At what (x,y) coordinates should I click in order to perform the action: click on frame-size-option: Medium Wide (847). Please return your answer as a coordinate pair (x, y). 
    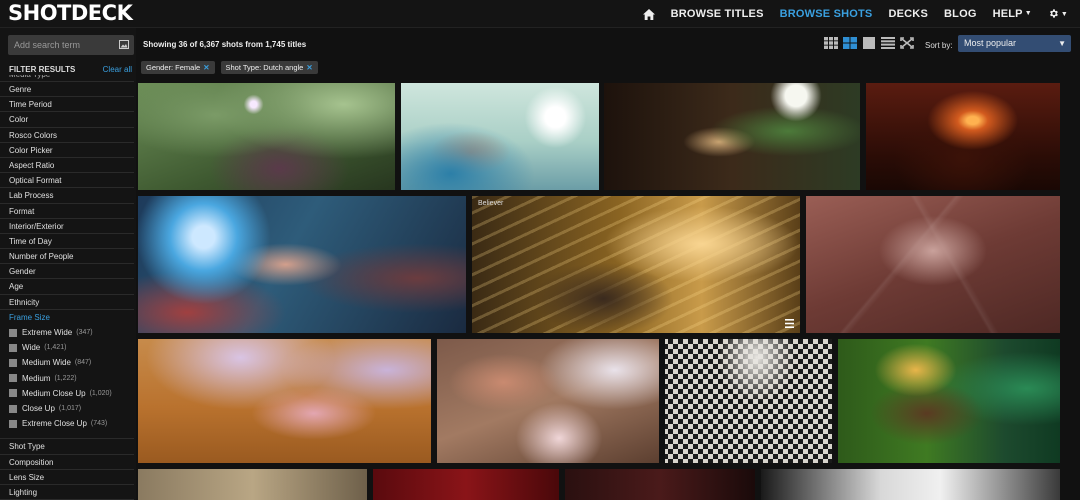
    Looking at the image, I should click on (67, 362).